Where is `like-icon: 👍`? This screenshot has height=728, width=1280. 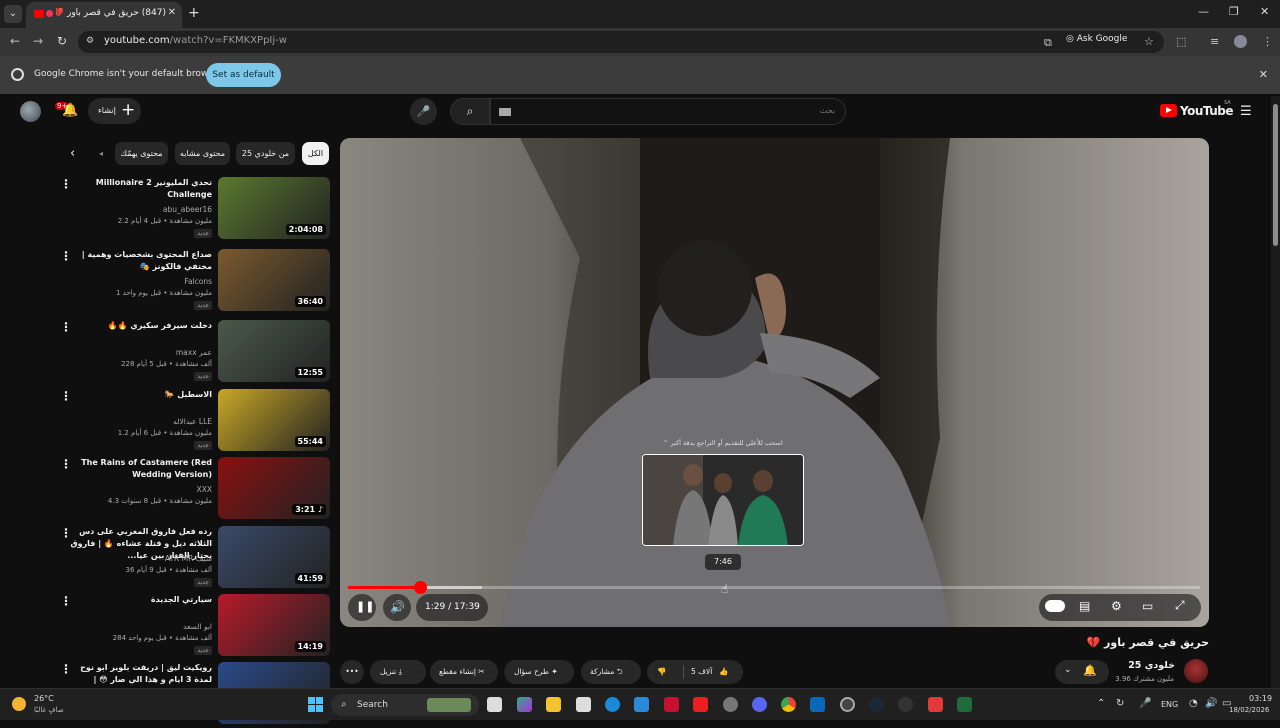 like-icon: 👍 is located at coordinates (723, 672).